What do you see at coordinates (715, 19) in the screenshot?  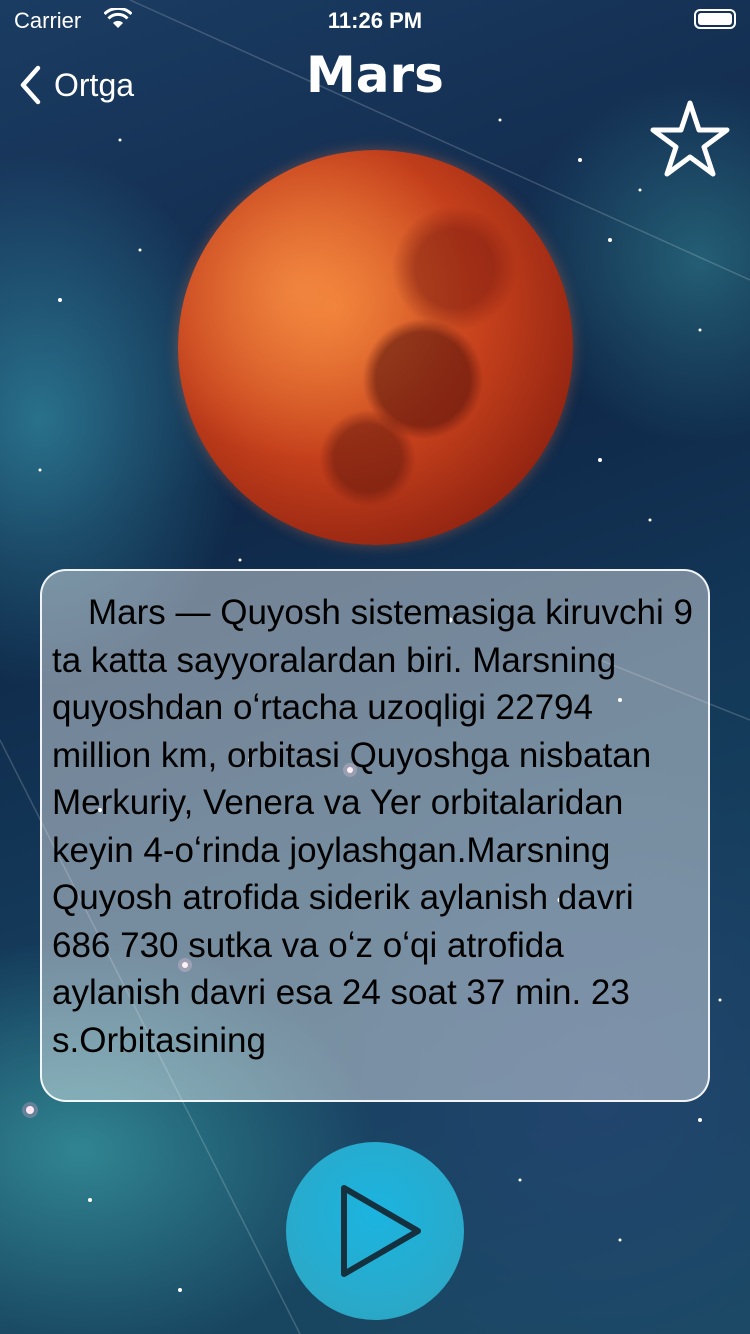 I see `battery-icon` at bounding box center [715, 19].